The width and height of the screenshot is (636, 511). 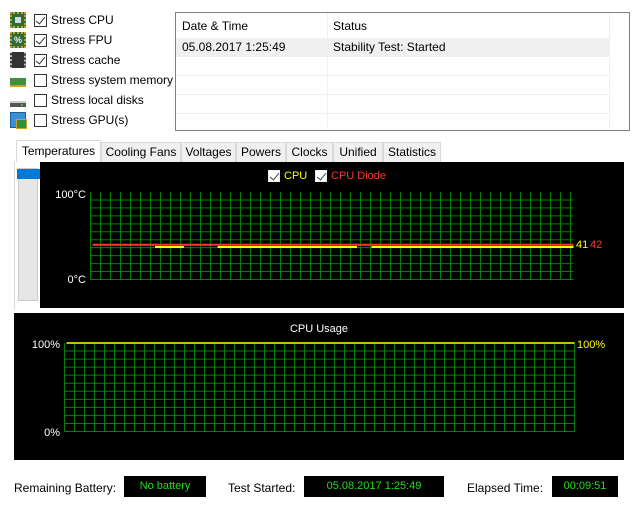 What do you see at coordinates (70, 195) in the screenshot?
I see `y-label-top: 100°C` at bounding box center [70, 195].